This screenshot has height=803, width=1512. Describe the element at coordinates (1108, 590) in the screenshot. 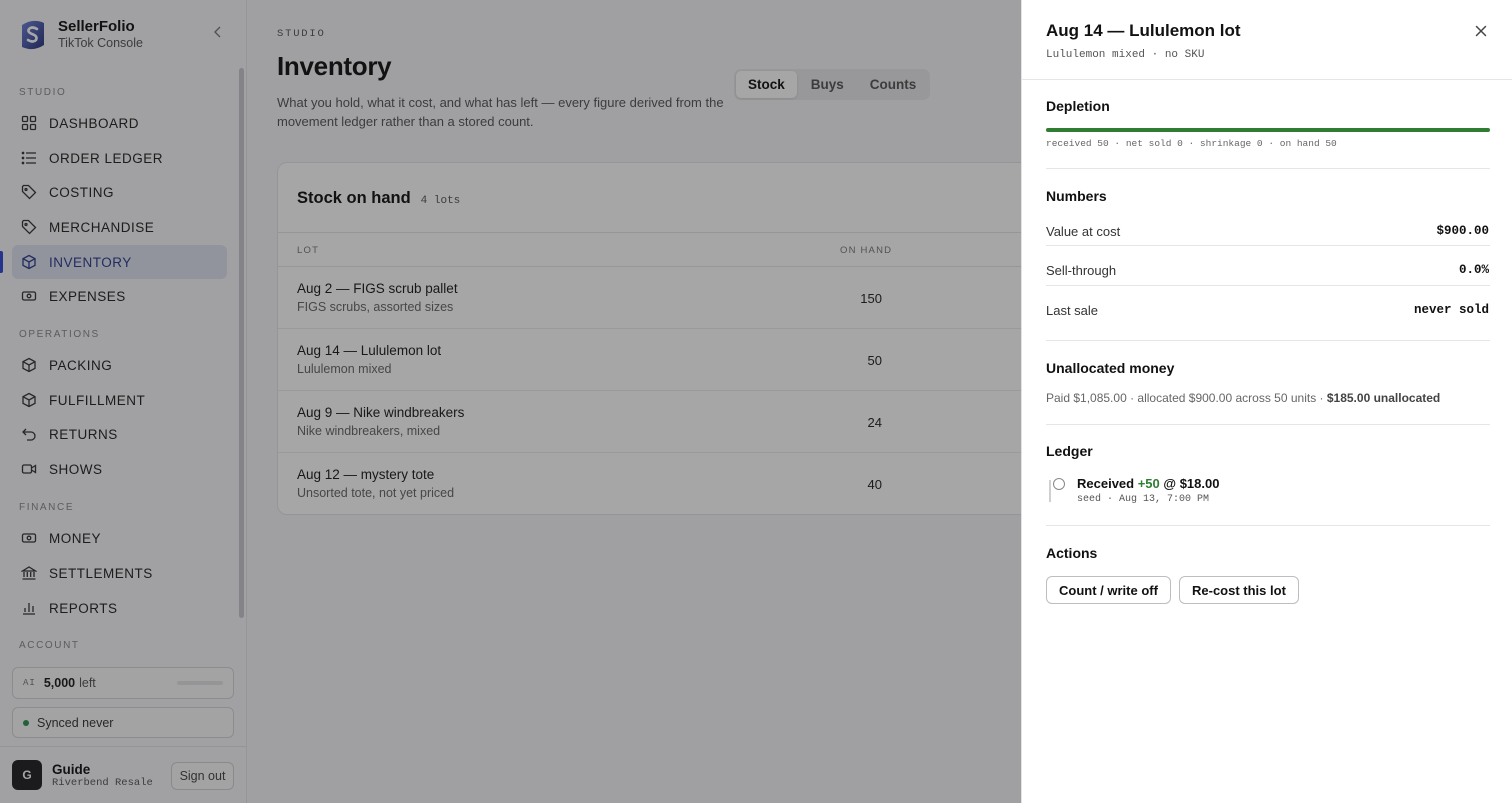

I see `count-write-off-button: Count / write off` at that location.